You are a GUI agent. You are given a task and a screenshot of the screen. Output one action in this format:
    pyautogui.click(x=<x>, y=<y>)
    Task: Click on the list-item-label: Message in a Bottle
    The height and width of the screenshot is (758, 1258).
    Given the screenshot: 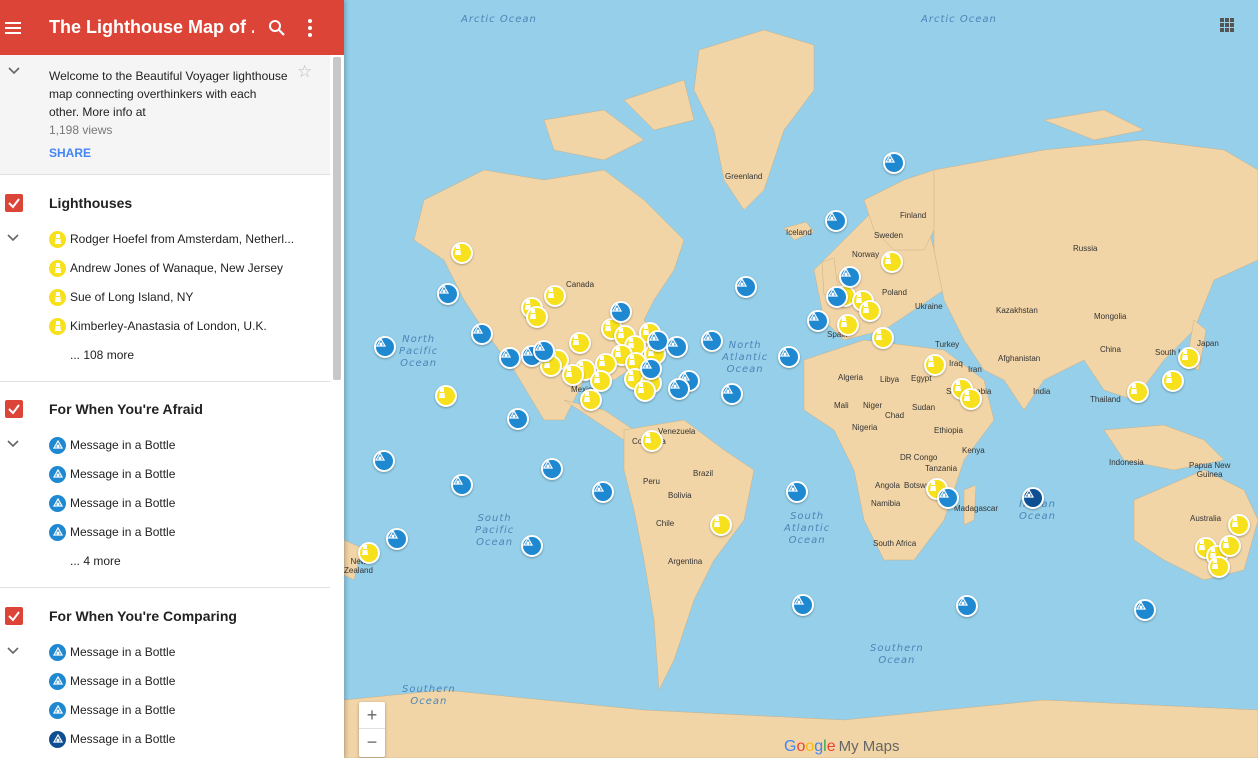 What is the action you would take?
    pyautogui.click(x=123, y=710)
    